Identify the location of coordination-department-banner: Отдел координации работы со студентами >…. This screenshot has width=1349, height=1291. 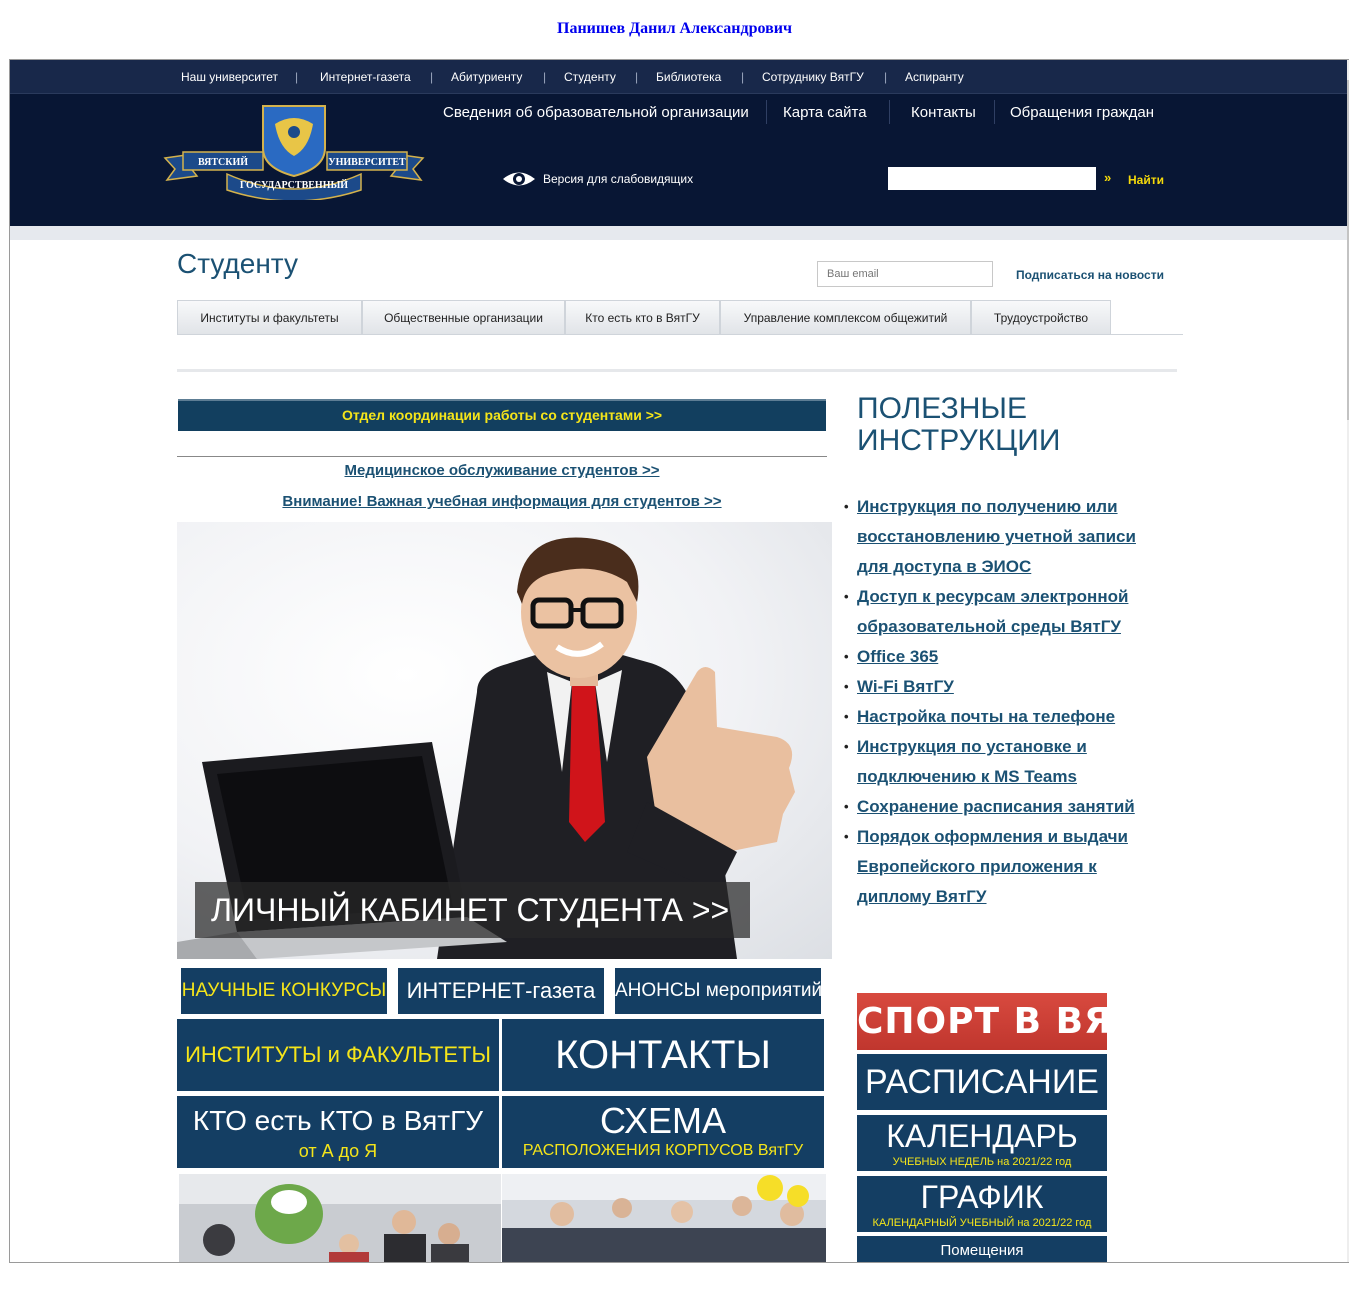
(502, 415).